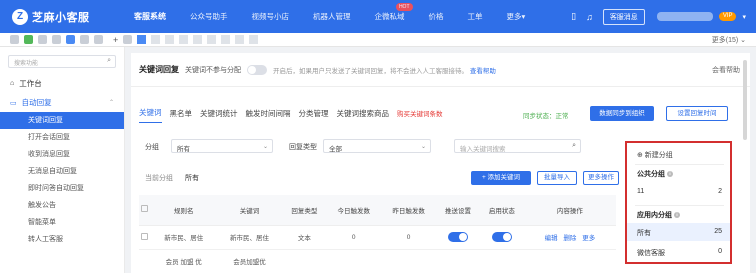  I want to click on user-name, so click(684, 16).